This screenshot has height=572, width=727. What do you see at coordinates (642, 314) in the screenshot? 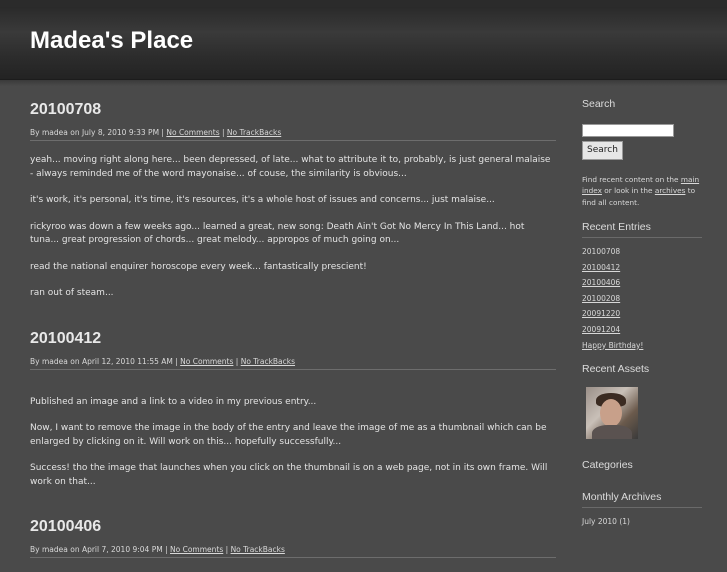
I see `list-item: 20091220` at bounding box center [642, 314].